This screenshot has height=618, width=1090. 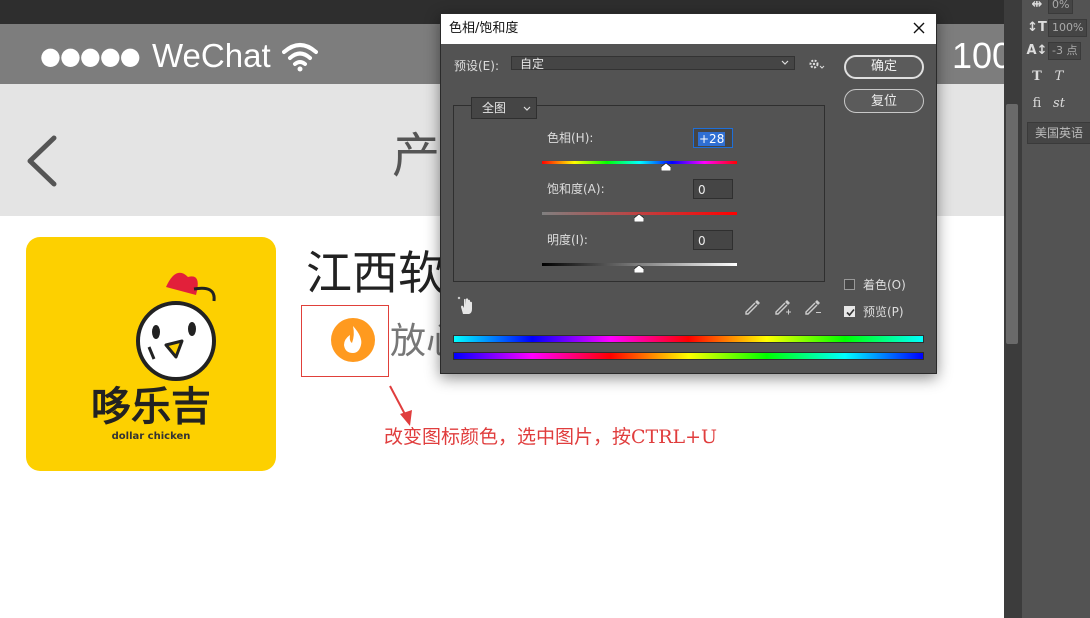 I want to click on back-chevron-icon, so click(x=42, y=161).